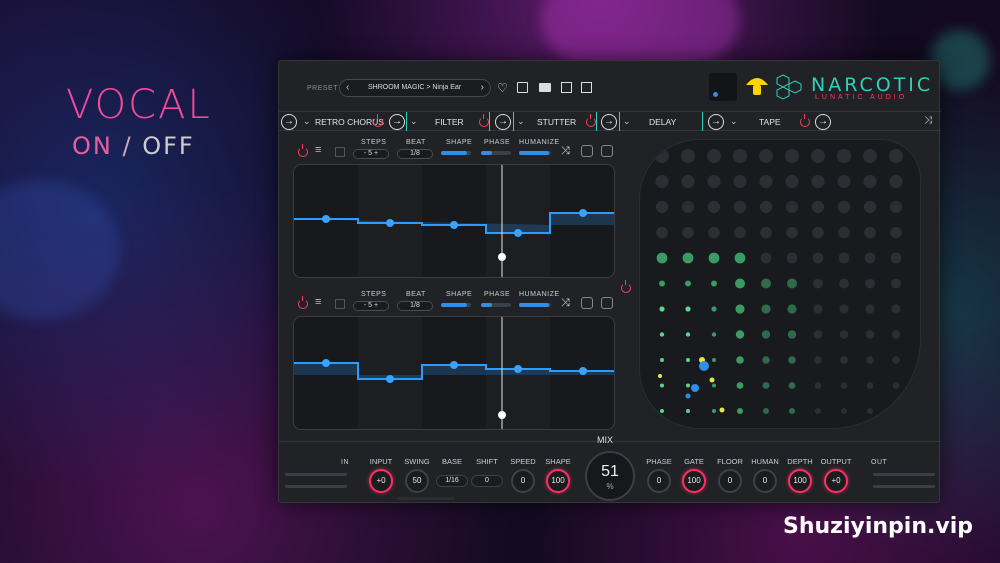  I want to click on seq1-humanize-slider, so click(535, 153).